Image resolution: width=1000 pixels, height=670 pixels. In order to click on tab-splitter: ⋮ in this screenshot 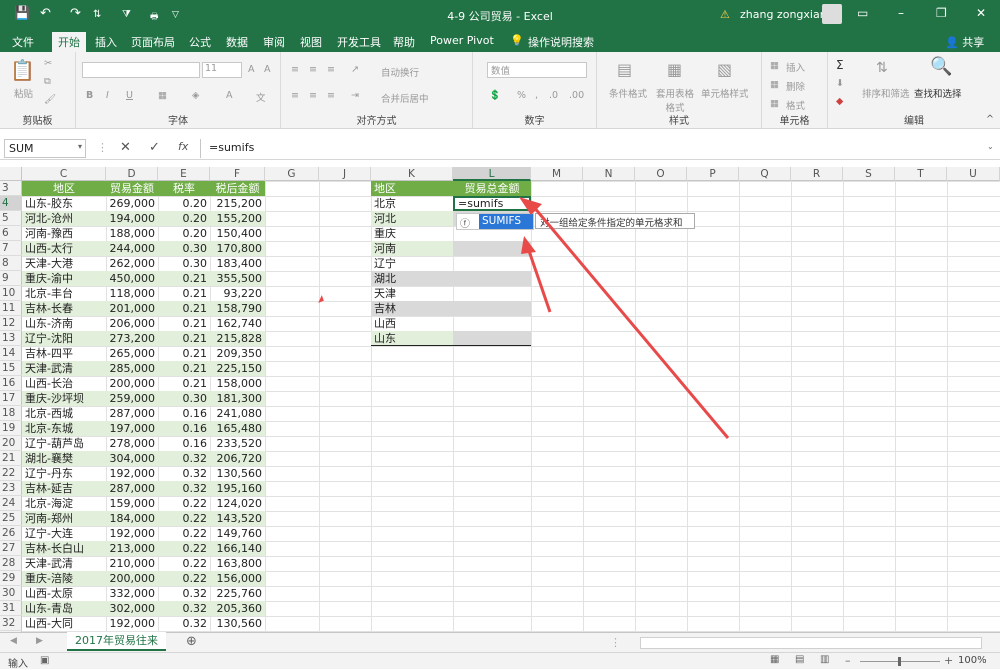, I will do `click(615, 642)`.